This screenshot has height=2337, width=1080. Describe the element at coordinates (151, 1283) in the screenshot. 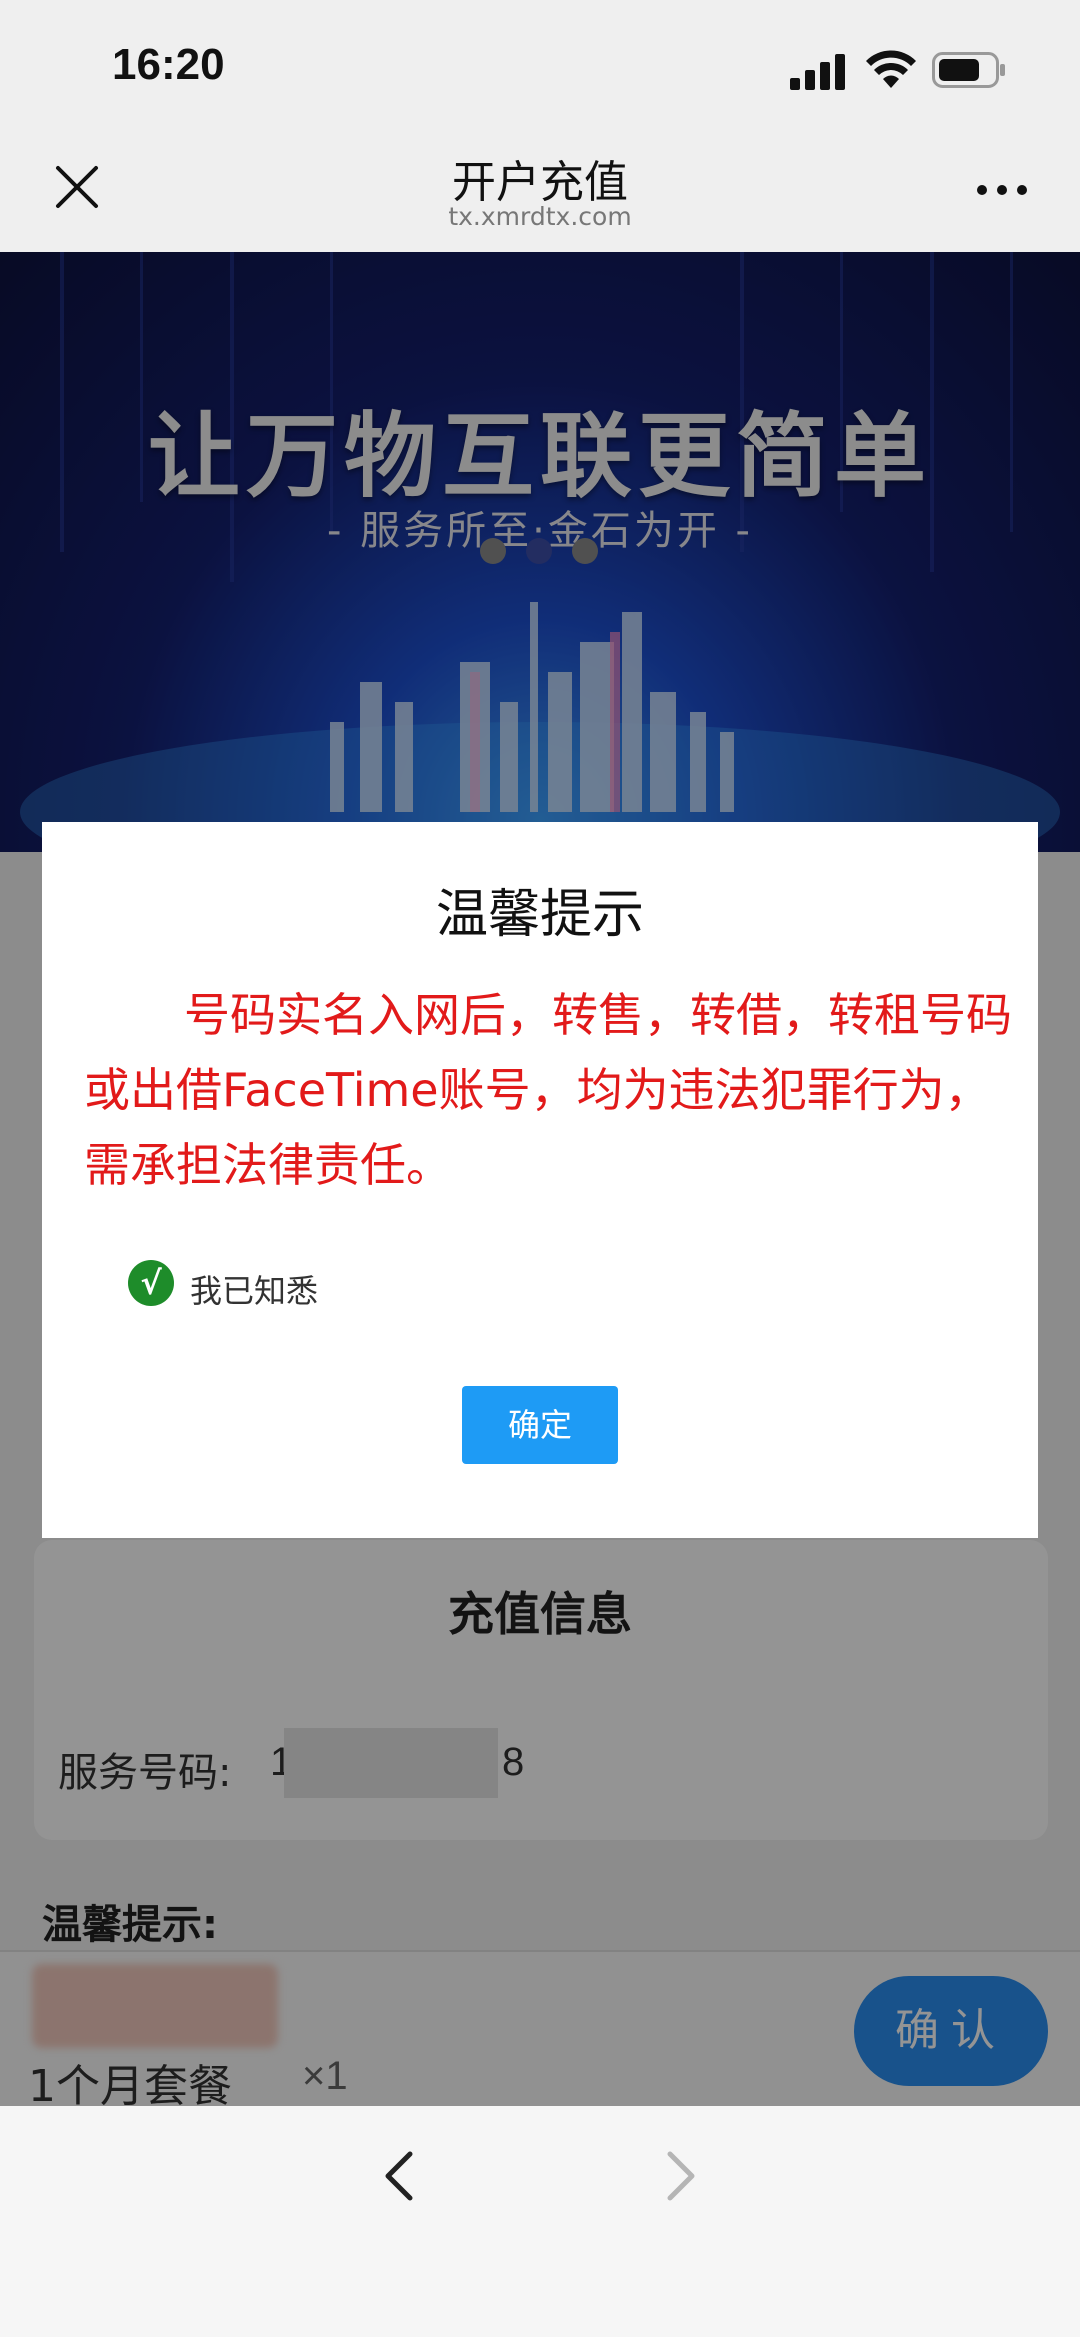

I see `checkmark-icon: √` at that location.